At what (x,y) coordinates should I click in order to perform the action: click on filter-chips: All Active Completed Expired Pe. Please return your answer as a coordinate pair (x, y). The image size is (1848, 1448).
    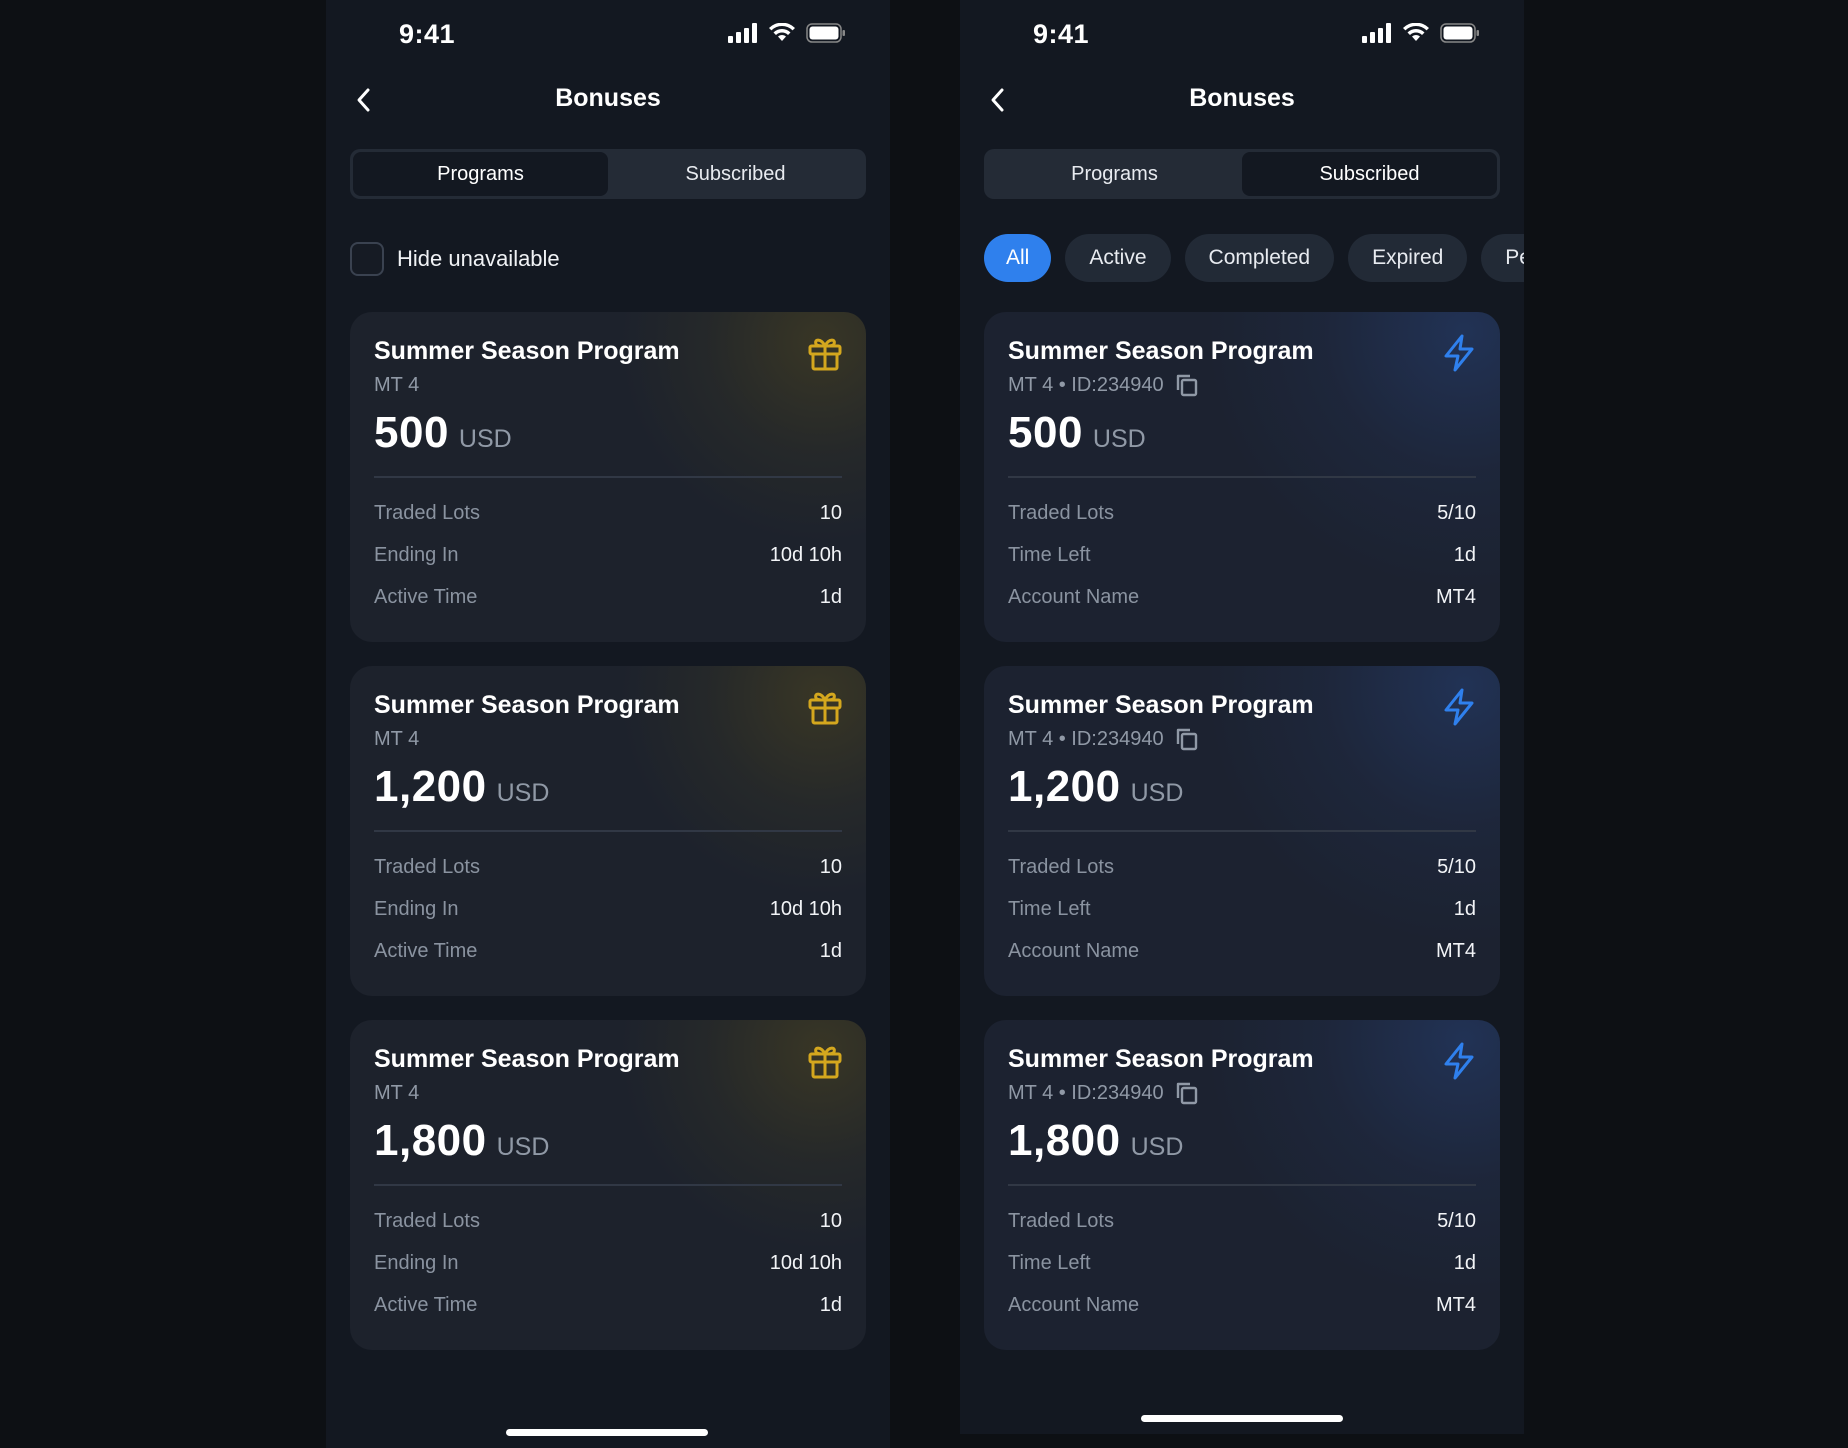
    Looking at the image, I should click on (1254, 258).